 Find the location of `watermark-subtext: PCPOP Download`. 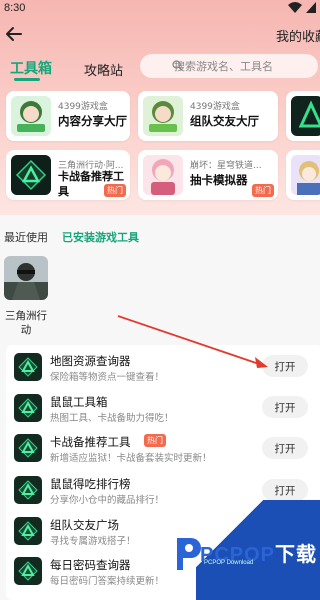

watermark-subtext: PCPOP Download is located at coordinates (229, 563).